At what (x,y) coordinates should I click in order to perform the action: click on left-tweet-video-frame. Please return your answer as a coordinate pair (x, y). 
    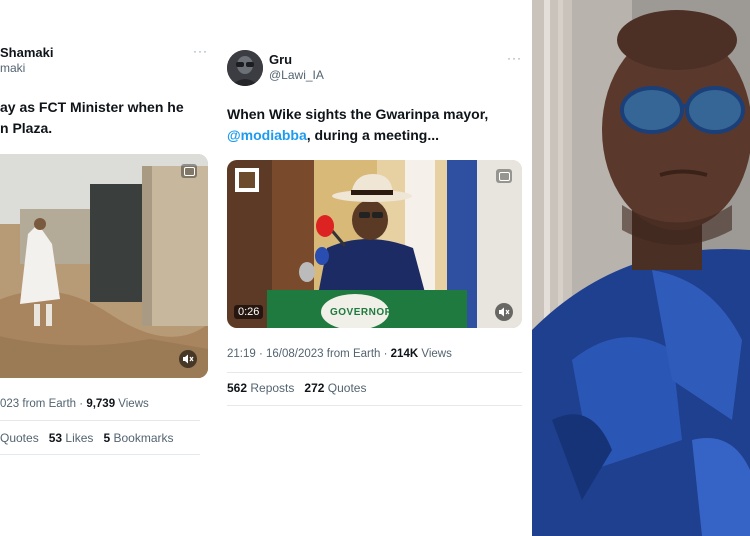
    Looking at the image, I should click on (104, 266).